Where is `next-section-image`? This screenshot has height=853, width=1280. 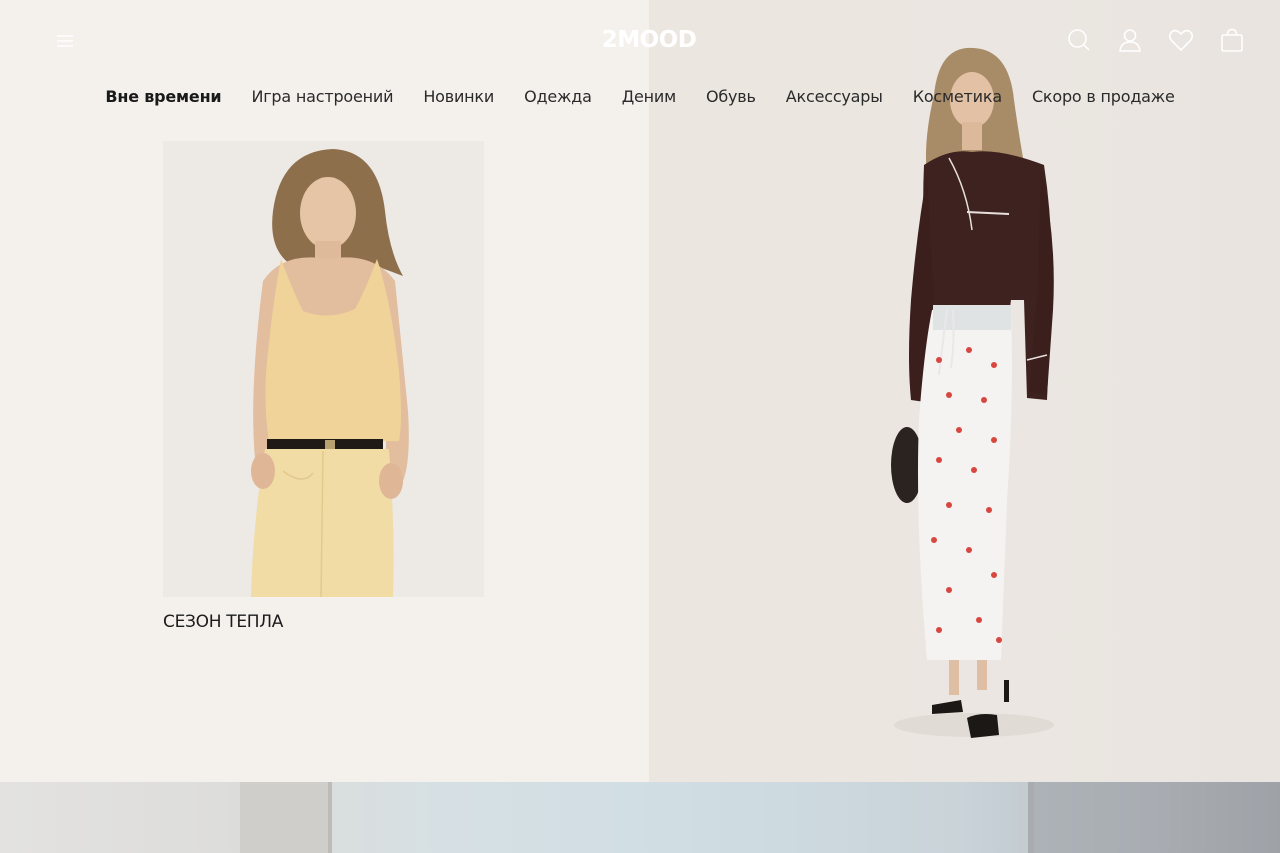 next-section-image is located at coordinates (640, 817).